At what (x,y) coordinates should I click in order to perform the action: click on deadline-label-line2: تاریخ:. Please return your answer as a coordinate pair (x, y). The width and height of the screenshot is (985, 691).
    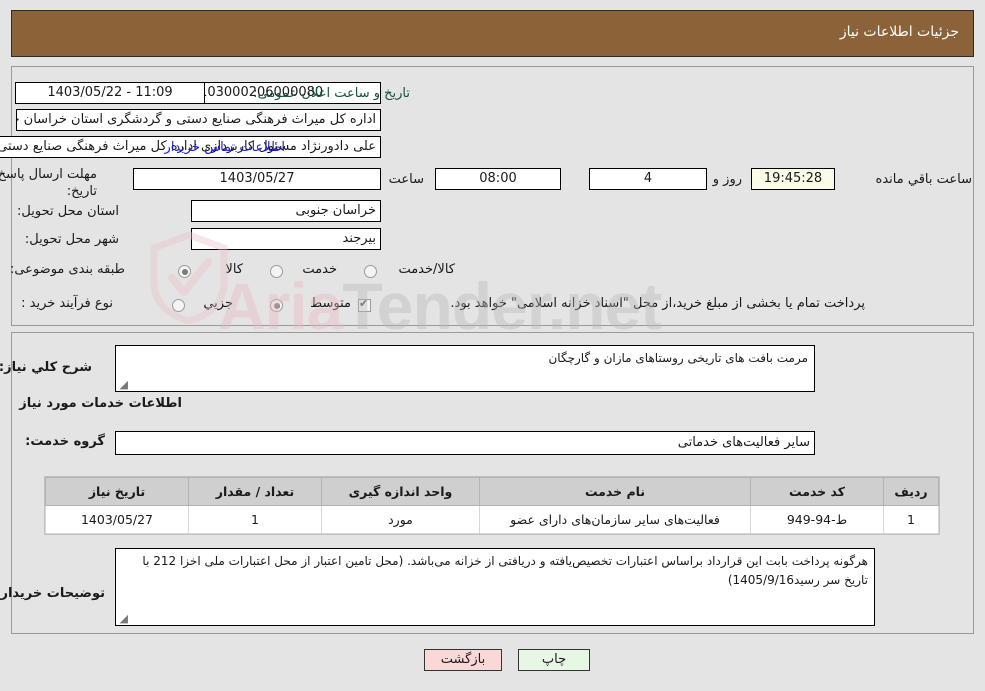
    Looking at the image, I should click on (81, 191).